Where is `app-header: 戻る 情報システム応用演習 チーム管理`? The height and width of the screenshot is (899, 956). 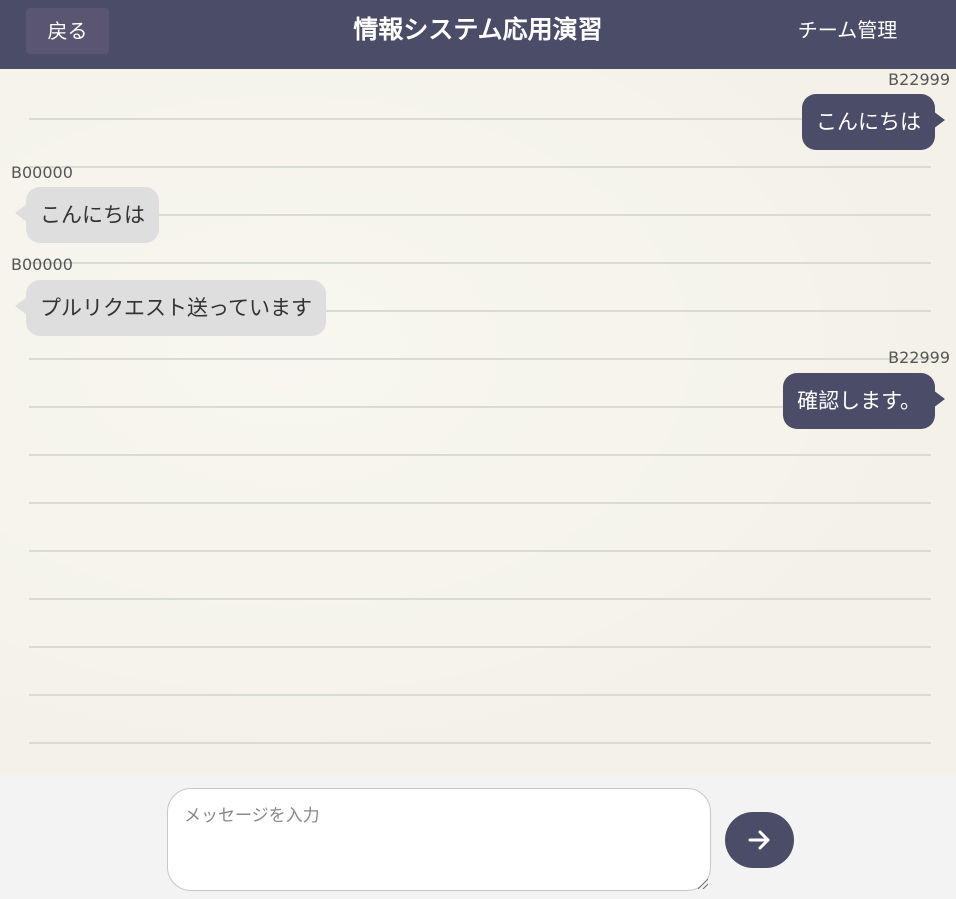
app-header: 戻る 情報システム応用演習 チーム管理 is located at coordinates (478, 34).